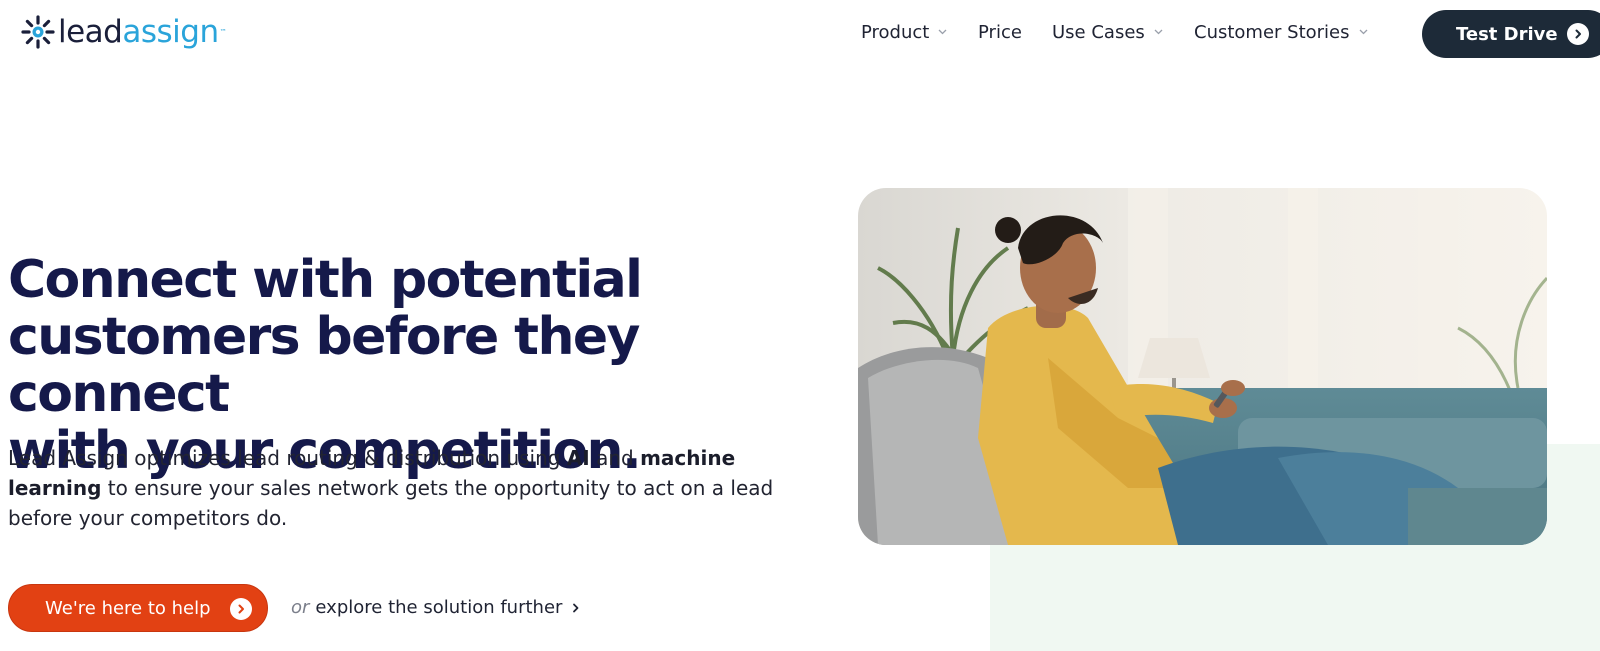  I want to click on description-text-2: and, so click(615, 458).